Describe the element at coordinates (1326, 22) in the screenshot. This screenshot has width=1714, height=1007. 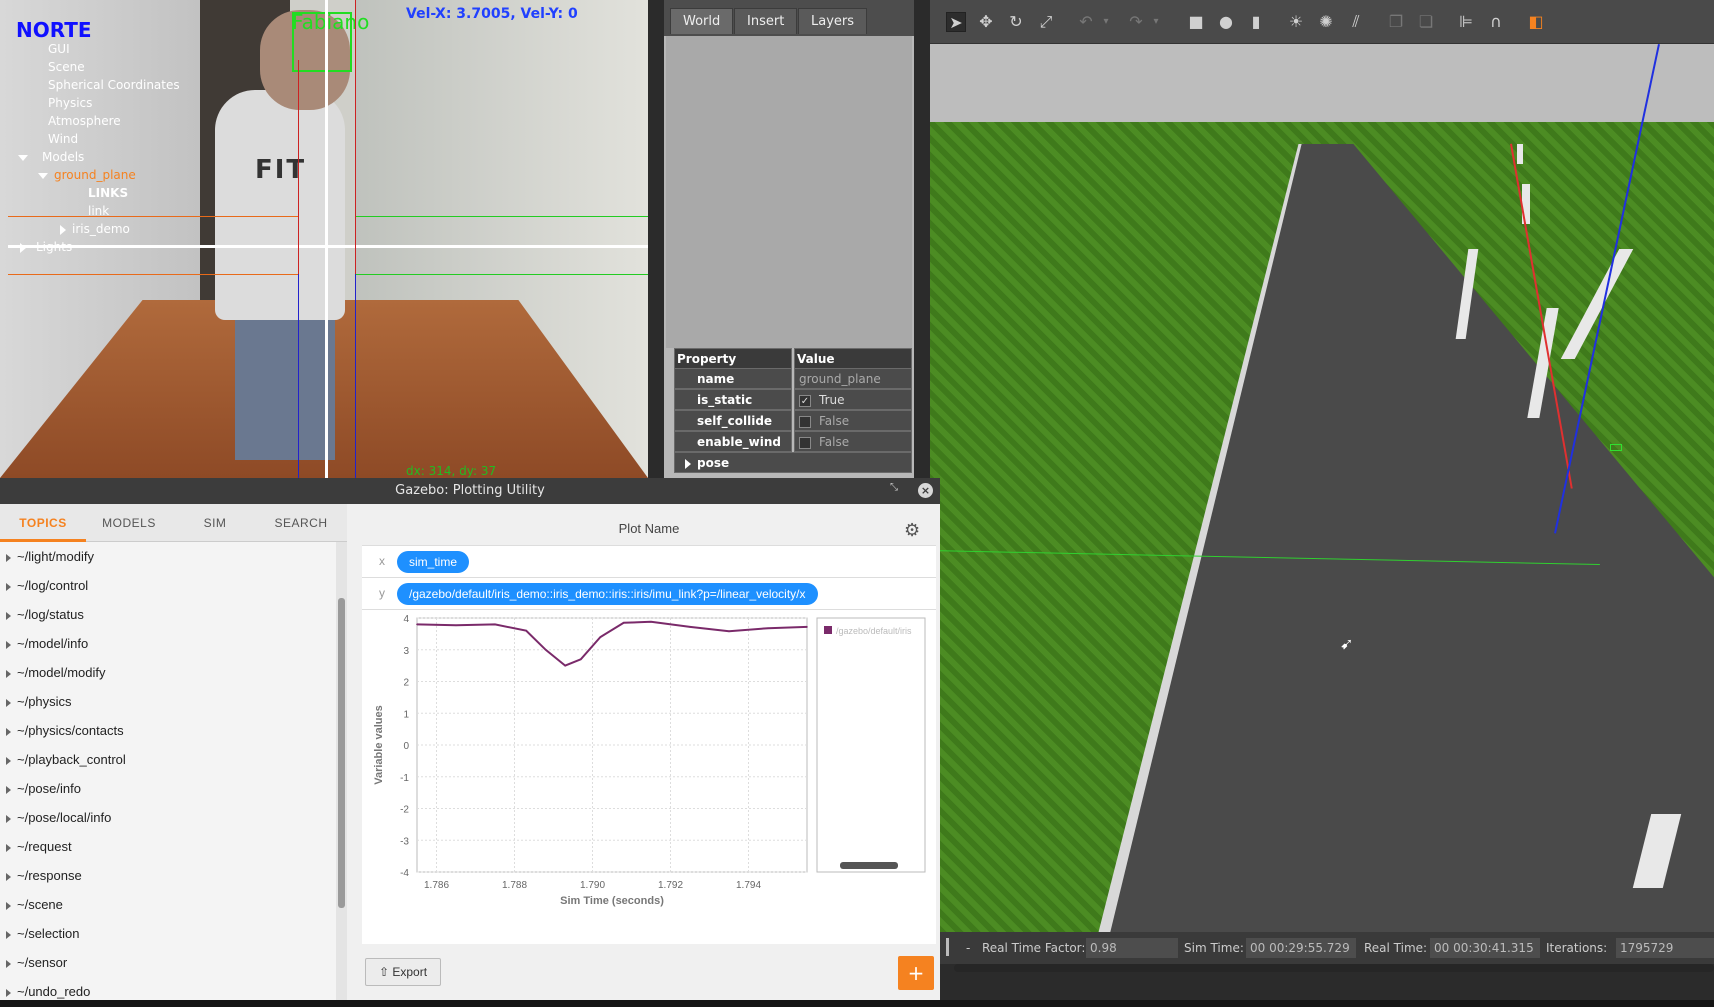
I see `point-light-icon: ✺` at that location.